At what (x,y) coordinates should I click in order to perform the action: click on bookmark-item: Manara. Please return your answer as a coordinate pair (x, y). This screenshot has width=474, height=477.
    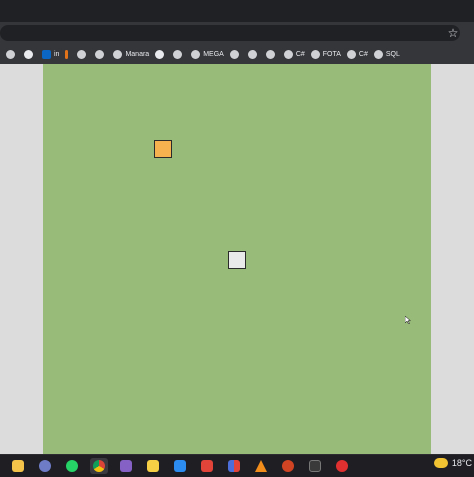
    Looking at the image, I should click on (131, 54).